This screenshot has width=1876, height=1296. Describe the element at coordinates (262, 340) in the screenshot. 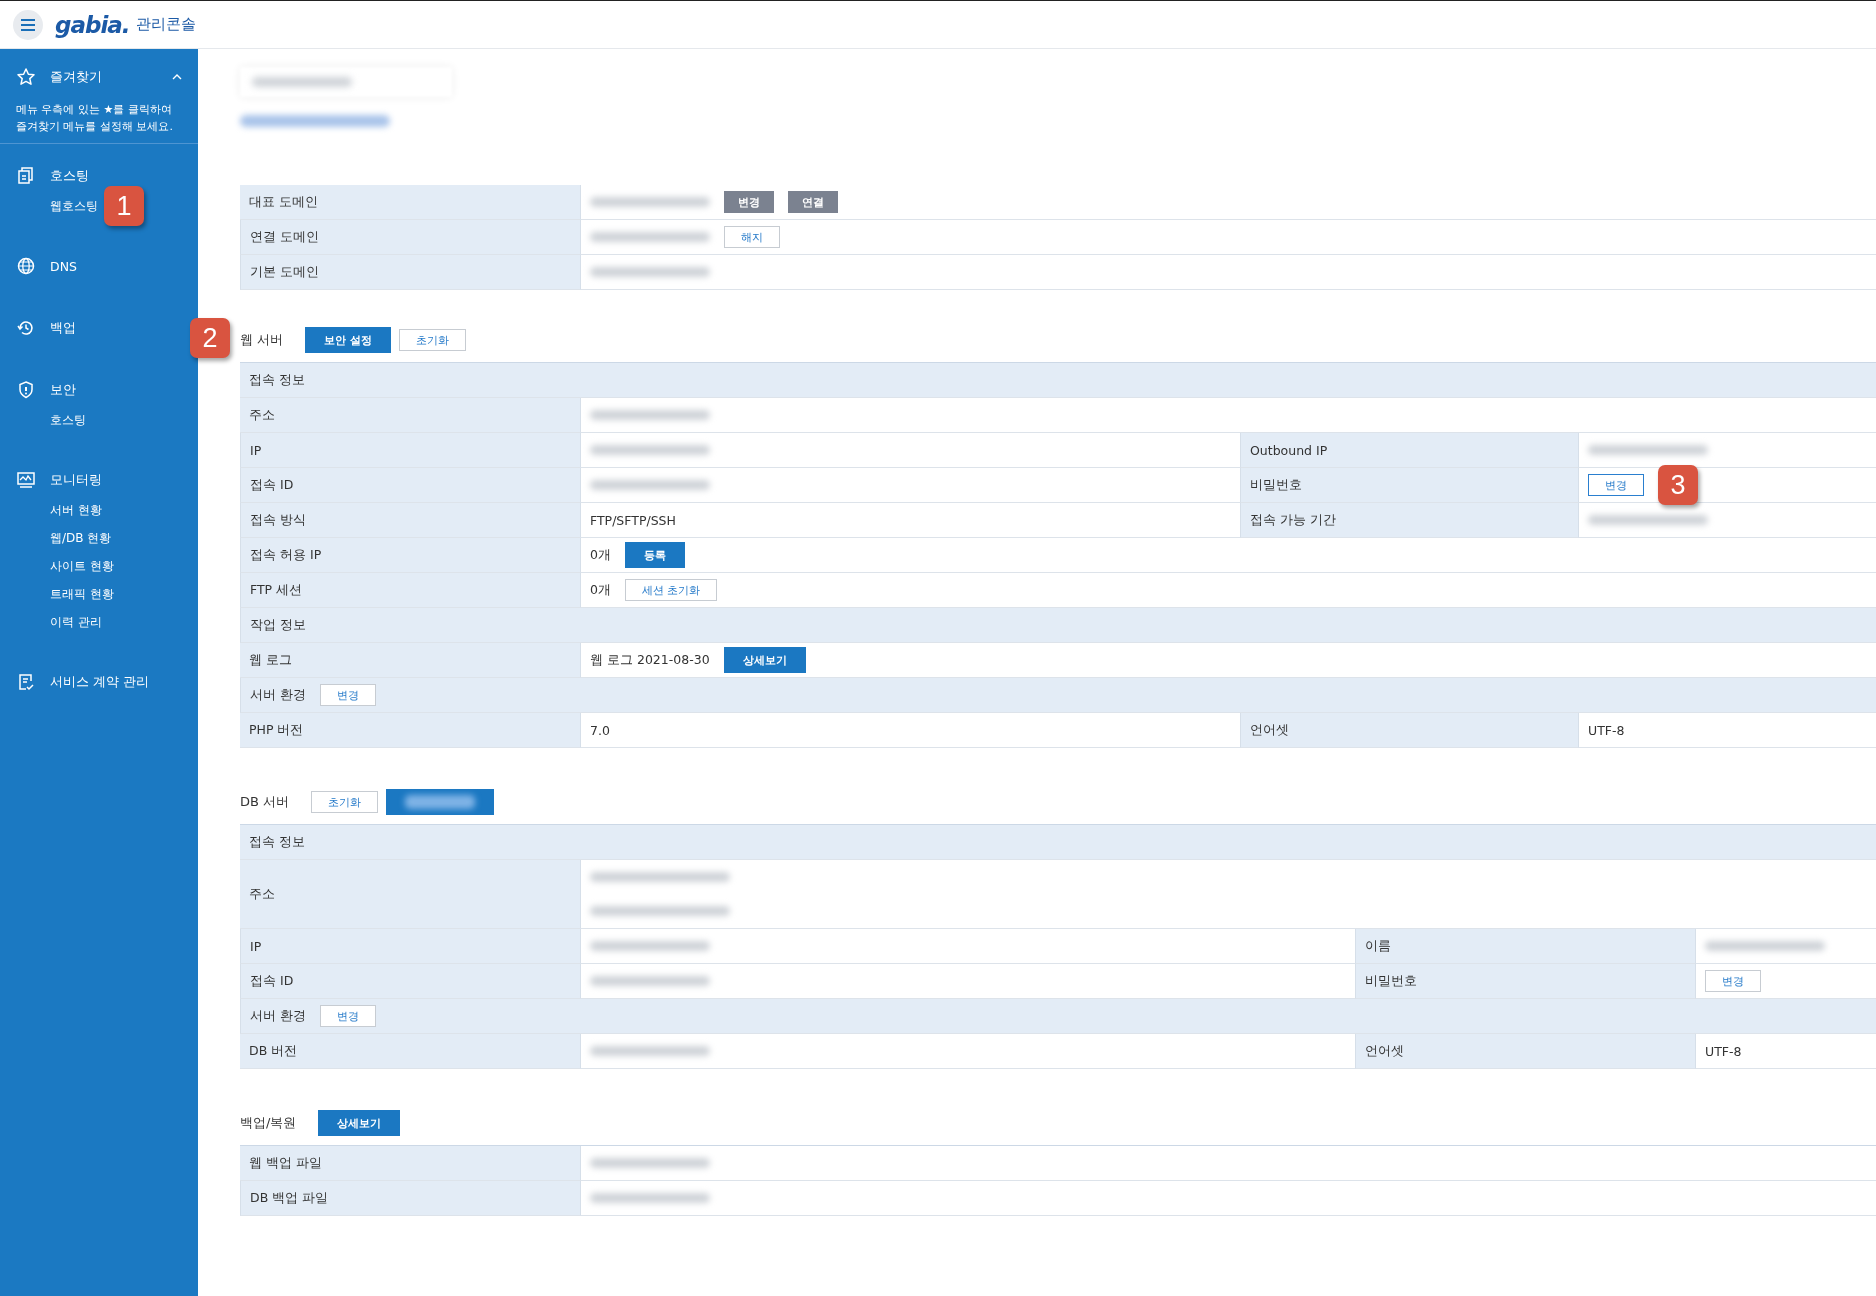

I see `section-title: 웹 서버` at that location.